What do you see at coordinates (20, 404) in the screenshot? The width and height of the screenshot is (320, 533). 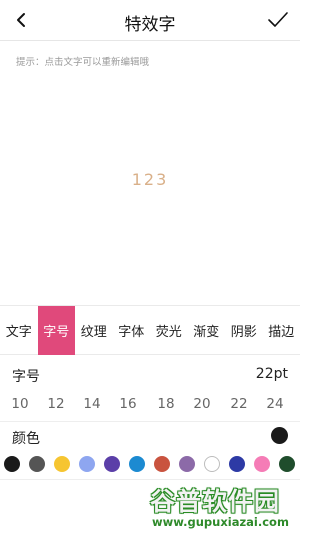 I see `size-option: 10` at bounding box center [20, 404].